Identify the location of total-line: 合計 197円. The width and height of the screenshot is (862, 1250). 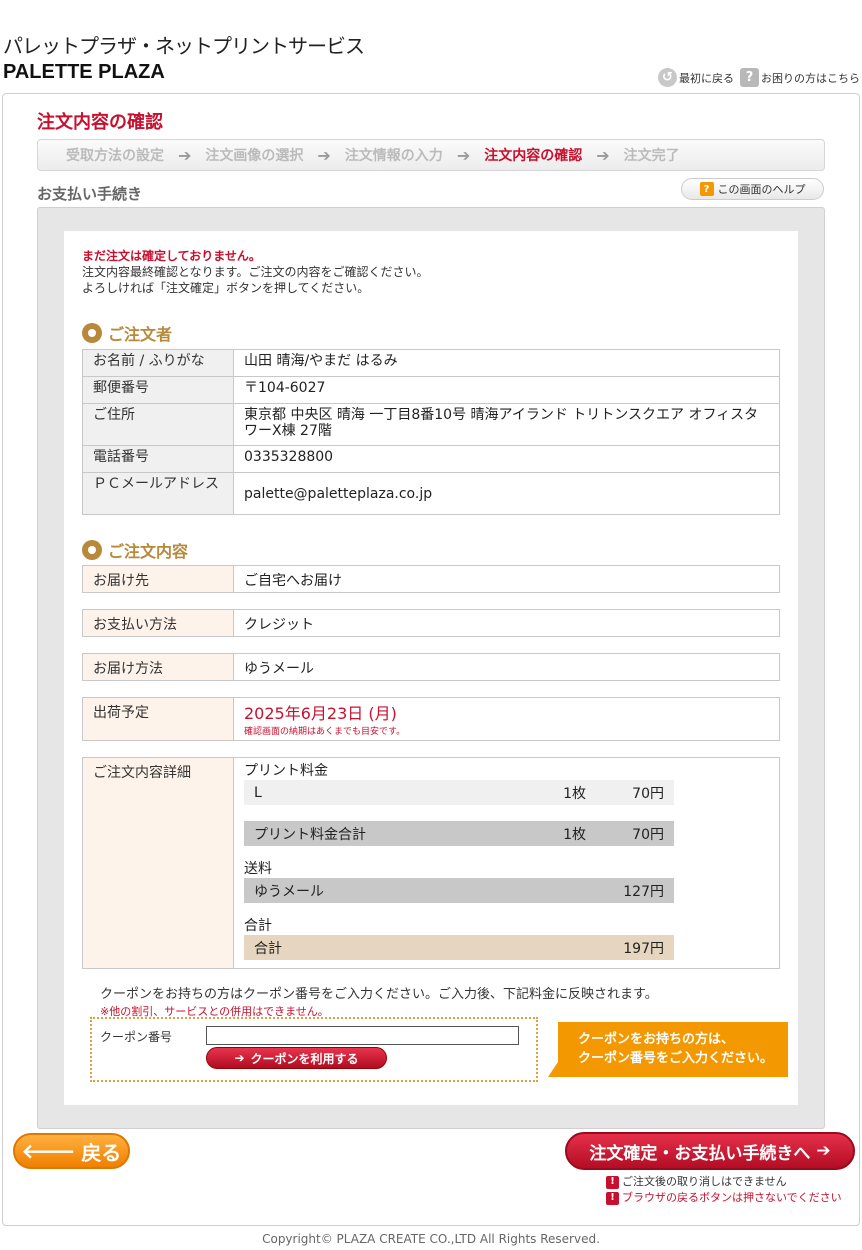
(459, 947).